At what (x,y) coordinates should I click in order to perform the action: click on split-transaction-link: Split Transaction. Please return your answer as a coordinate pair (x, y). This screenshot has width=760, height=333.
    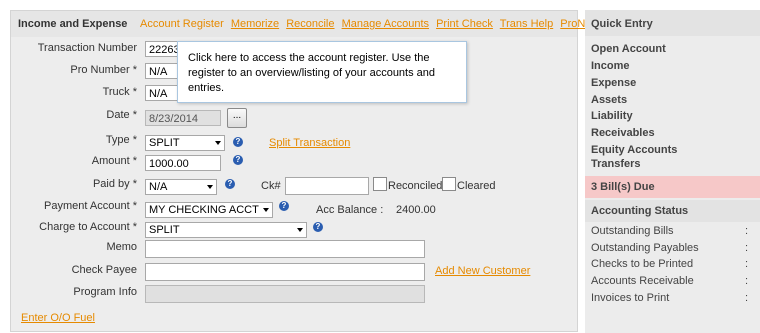
    Looking at the image, I should click on (309, 143).